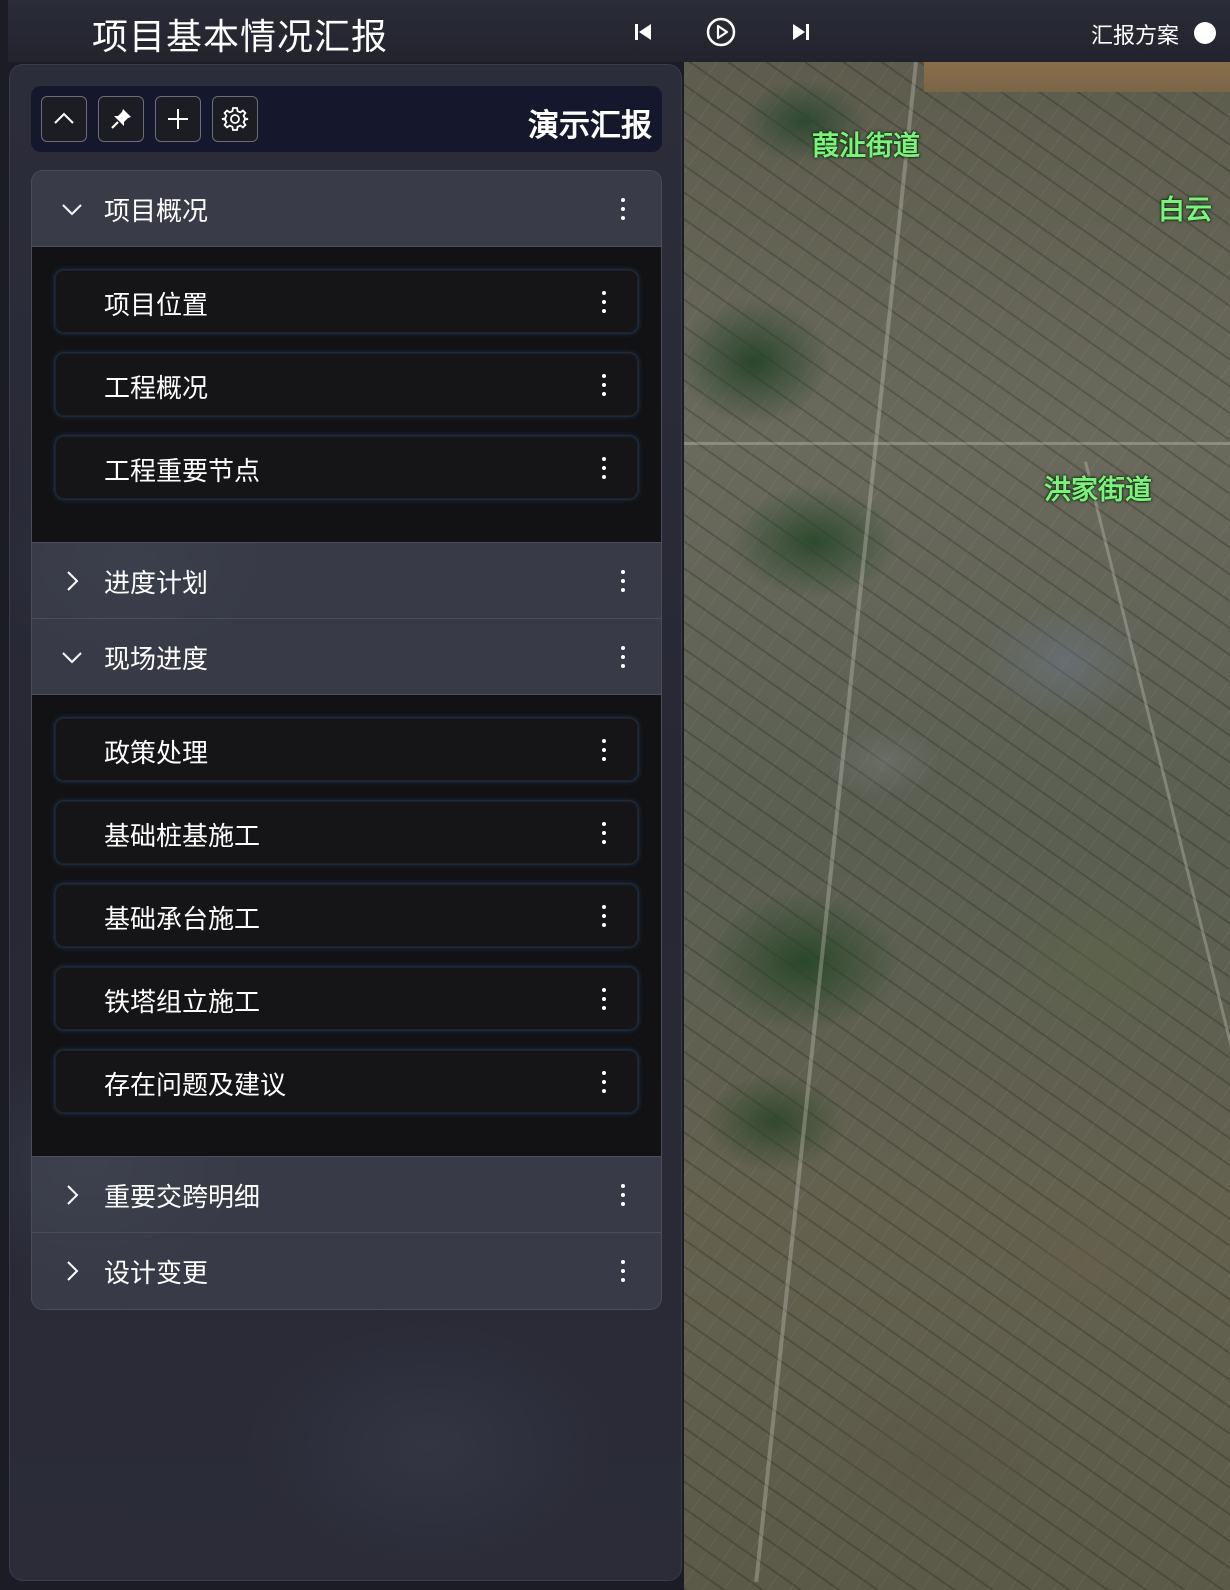 The image size is (1230, 1590). Describe the element at coordinates (1185, 210) in the screenshot. I see `map-label-baiyun: 白云` at that location.